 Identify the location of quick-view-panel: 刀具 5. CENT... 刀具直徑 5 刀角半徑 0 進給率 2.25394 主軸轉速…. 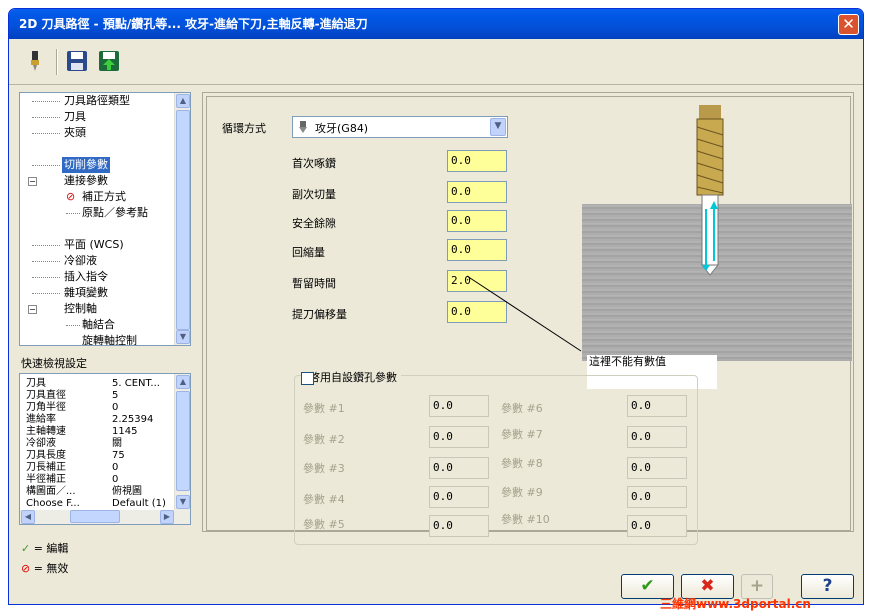
(105, 449).